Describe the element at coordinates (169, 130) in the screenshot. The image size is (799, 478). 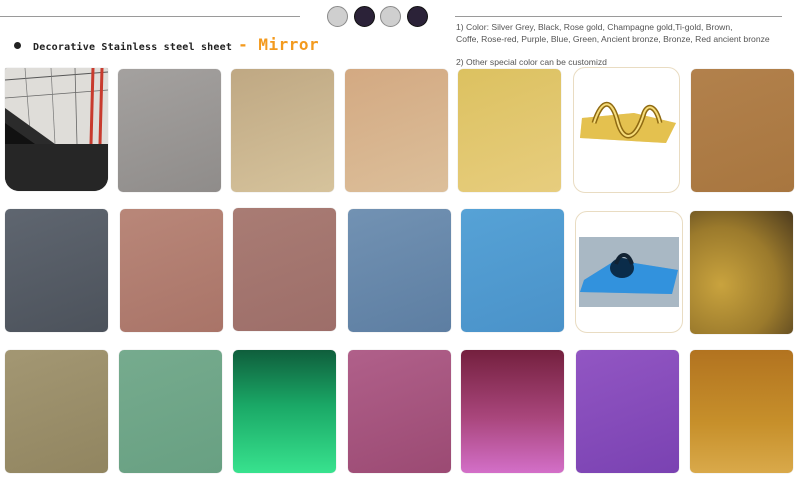
I see `swatch-silver-grey` at that location.